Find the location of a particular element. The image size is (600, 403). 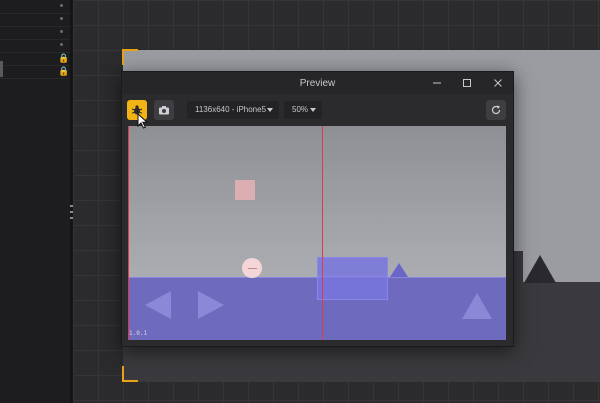

preview-toolbar: 1136x640 - iPhone5 50% is located at coordinates (317, 110).